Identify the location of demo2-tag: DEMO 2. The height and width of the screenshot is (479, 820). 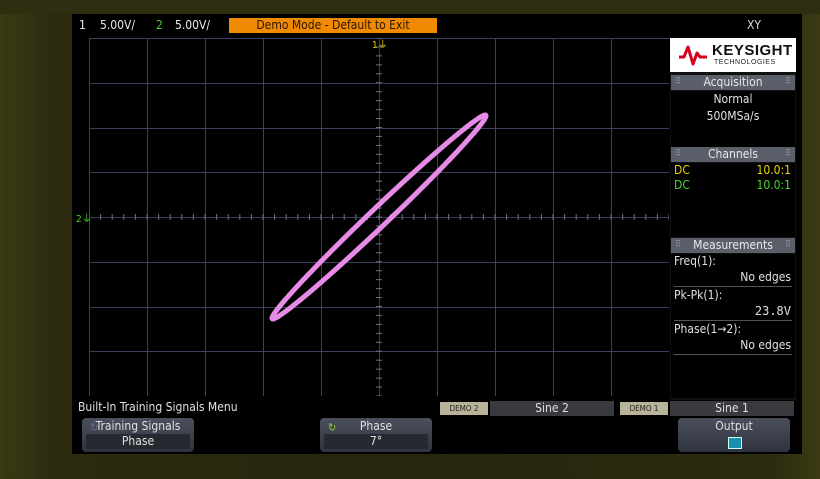
(464, 408).